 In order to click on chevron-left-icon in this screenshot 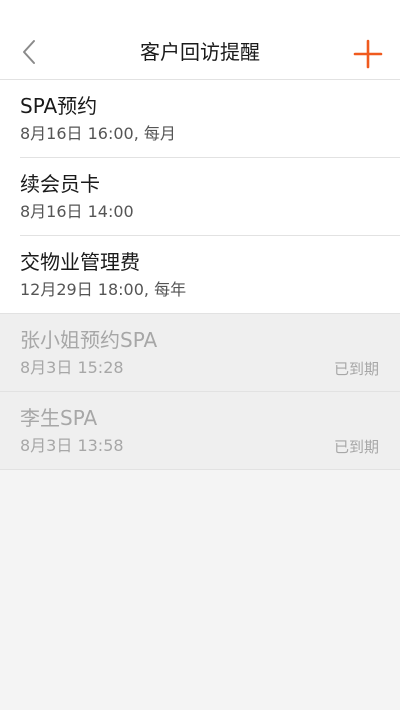, I will do `click(29, 52)`.